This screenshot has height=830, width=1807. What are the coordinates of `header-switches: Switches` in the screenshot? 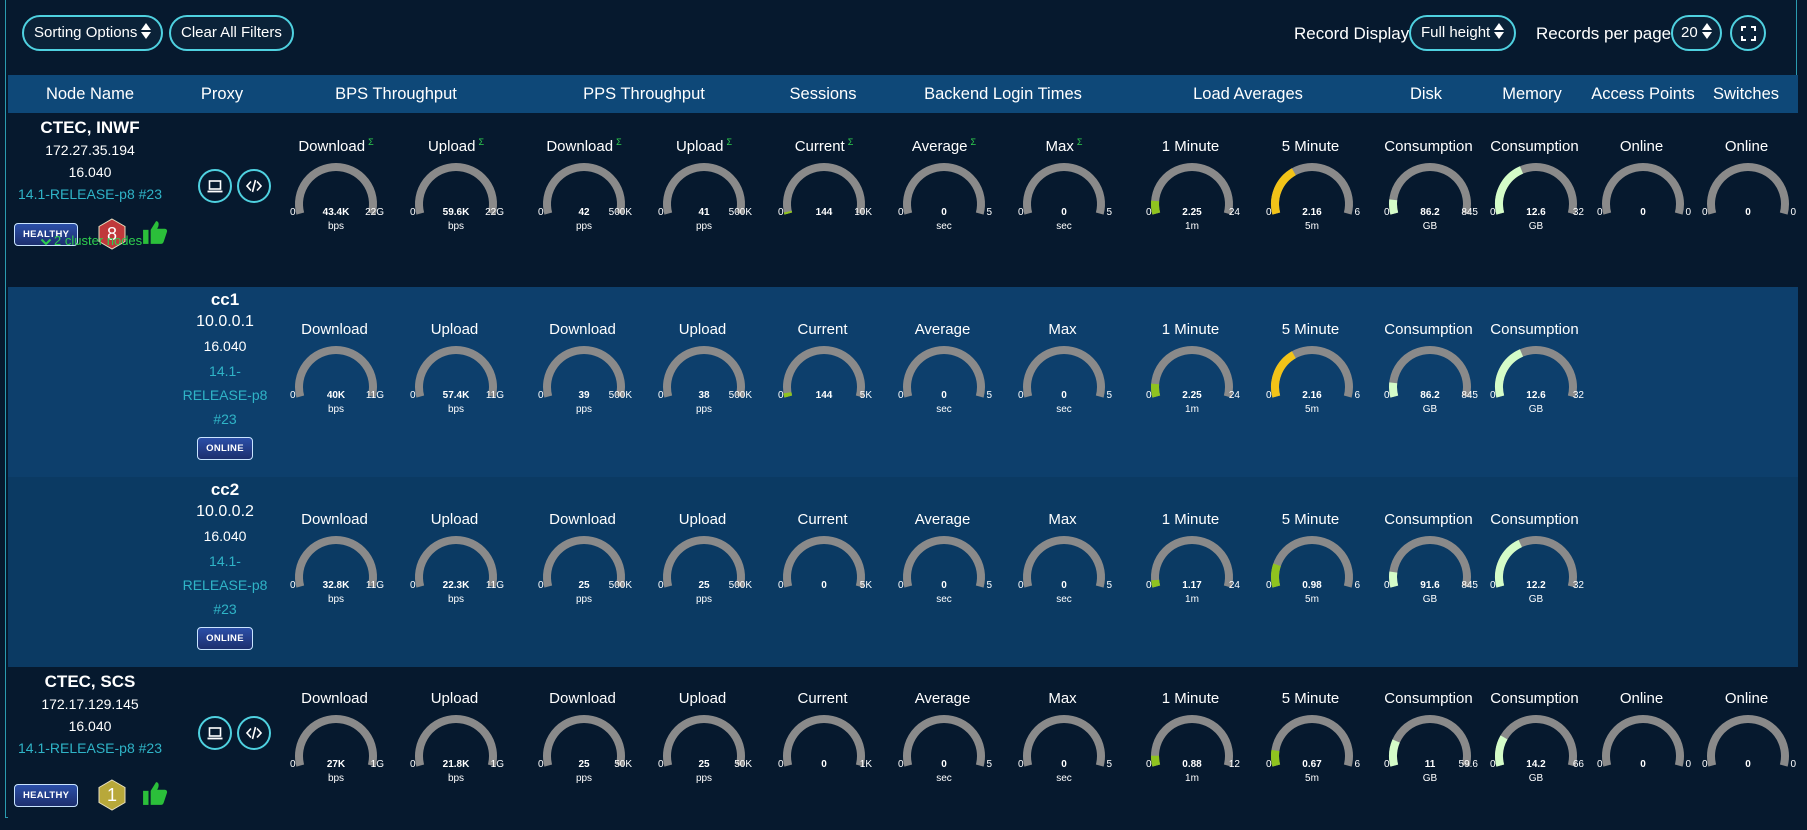 It's located at (1721, 94).